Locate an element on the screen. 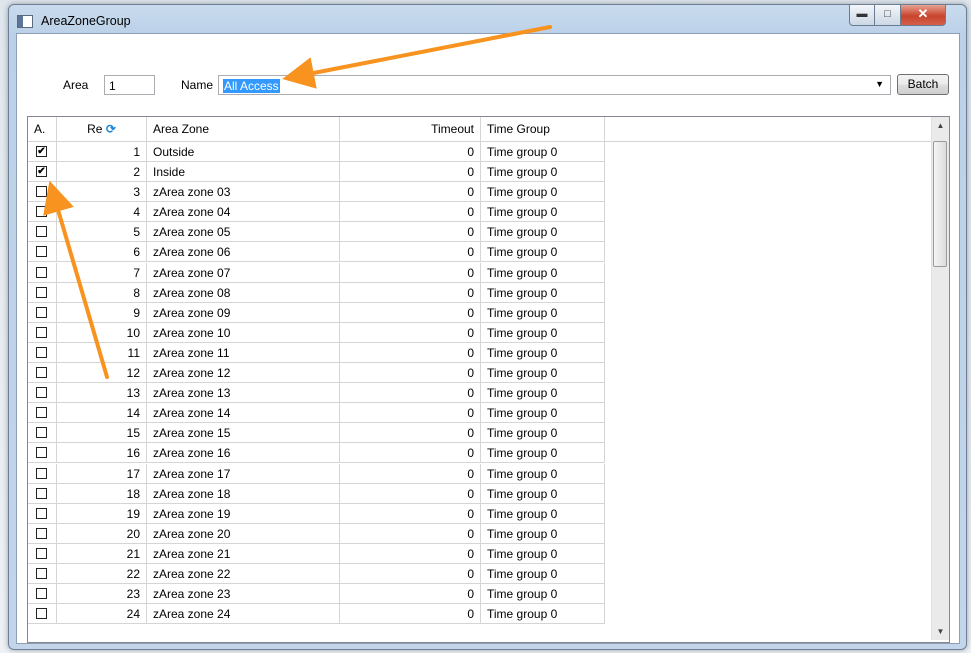 Image resolution: width=971 pixels, height=653 pixels. table-row: 5 zArea zone 05 0 Time group 0 is located at coordinates (479, 232).